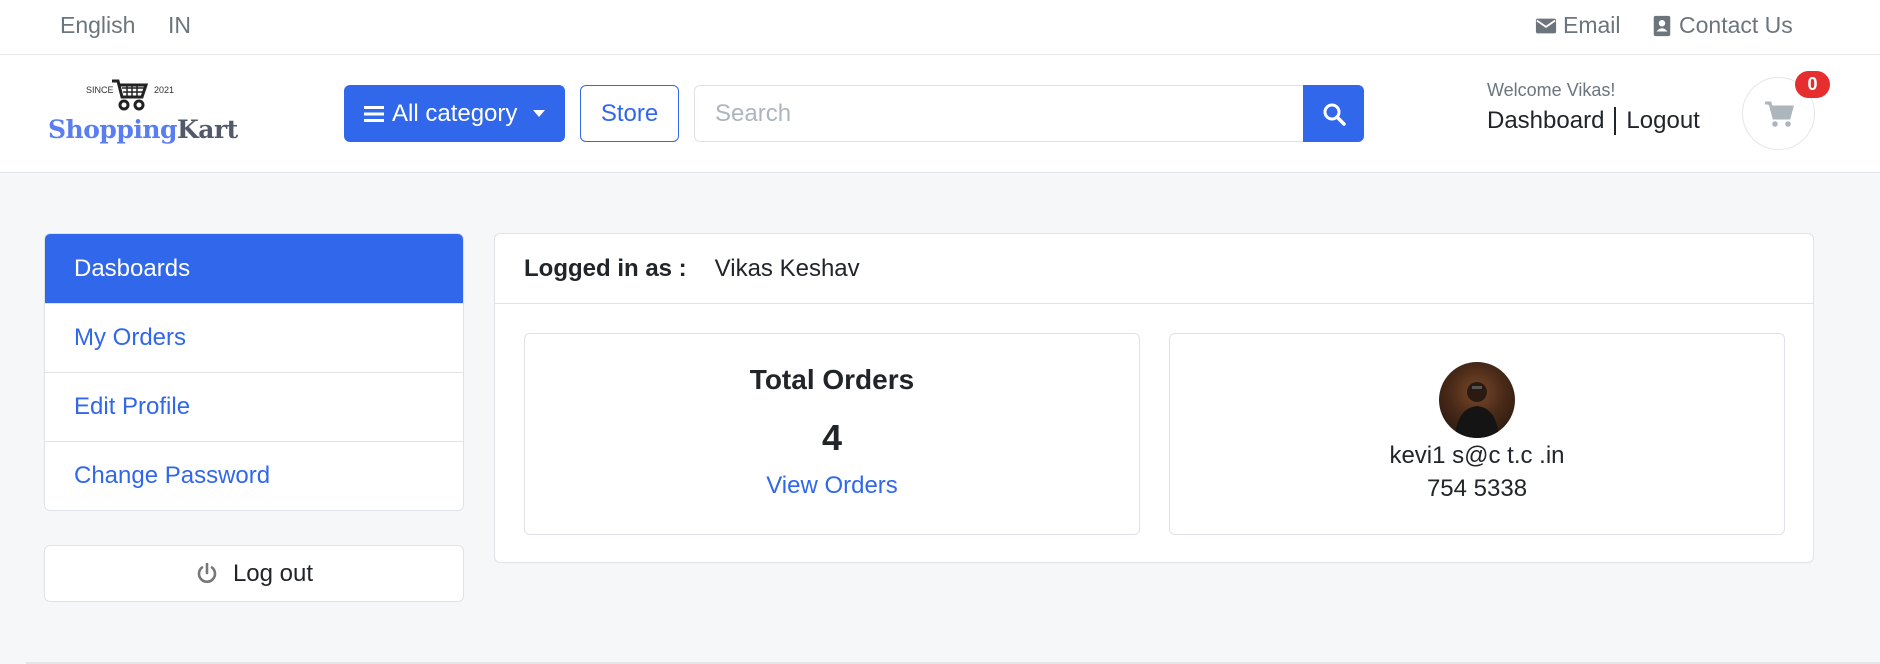  Describe the element at coordinates (254, 406) in the screenshot. I see `sidebar-item-edit-profile: Edit Profile` at that location.